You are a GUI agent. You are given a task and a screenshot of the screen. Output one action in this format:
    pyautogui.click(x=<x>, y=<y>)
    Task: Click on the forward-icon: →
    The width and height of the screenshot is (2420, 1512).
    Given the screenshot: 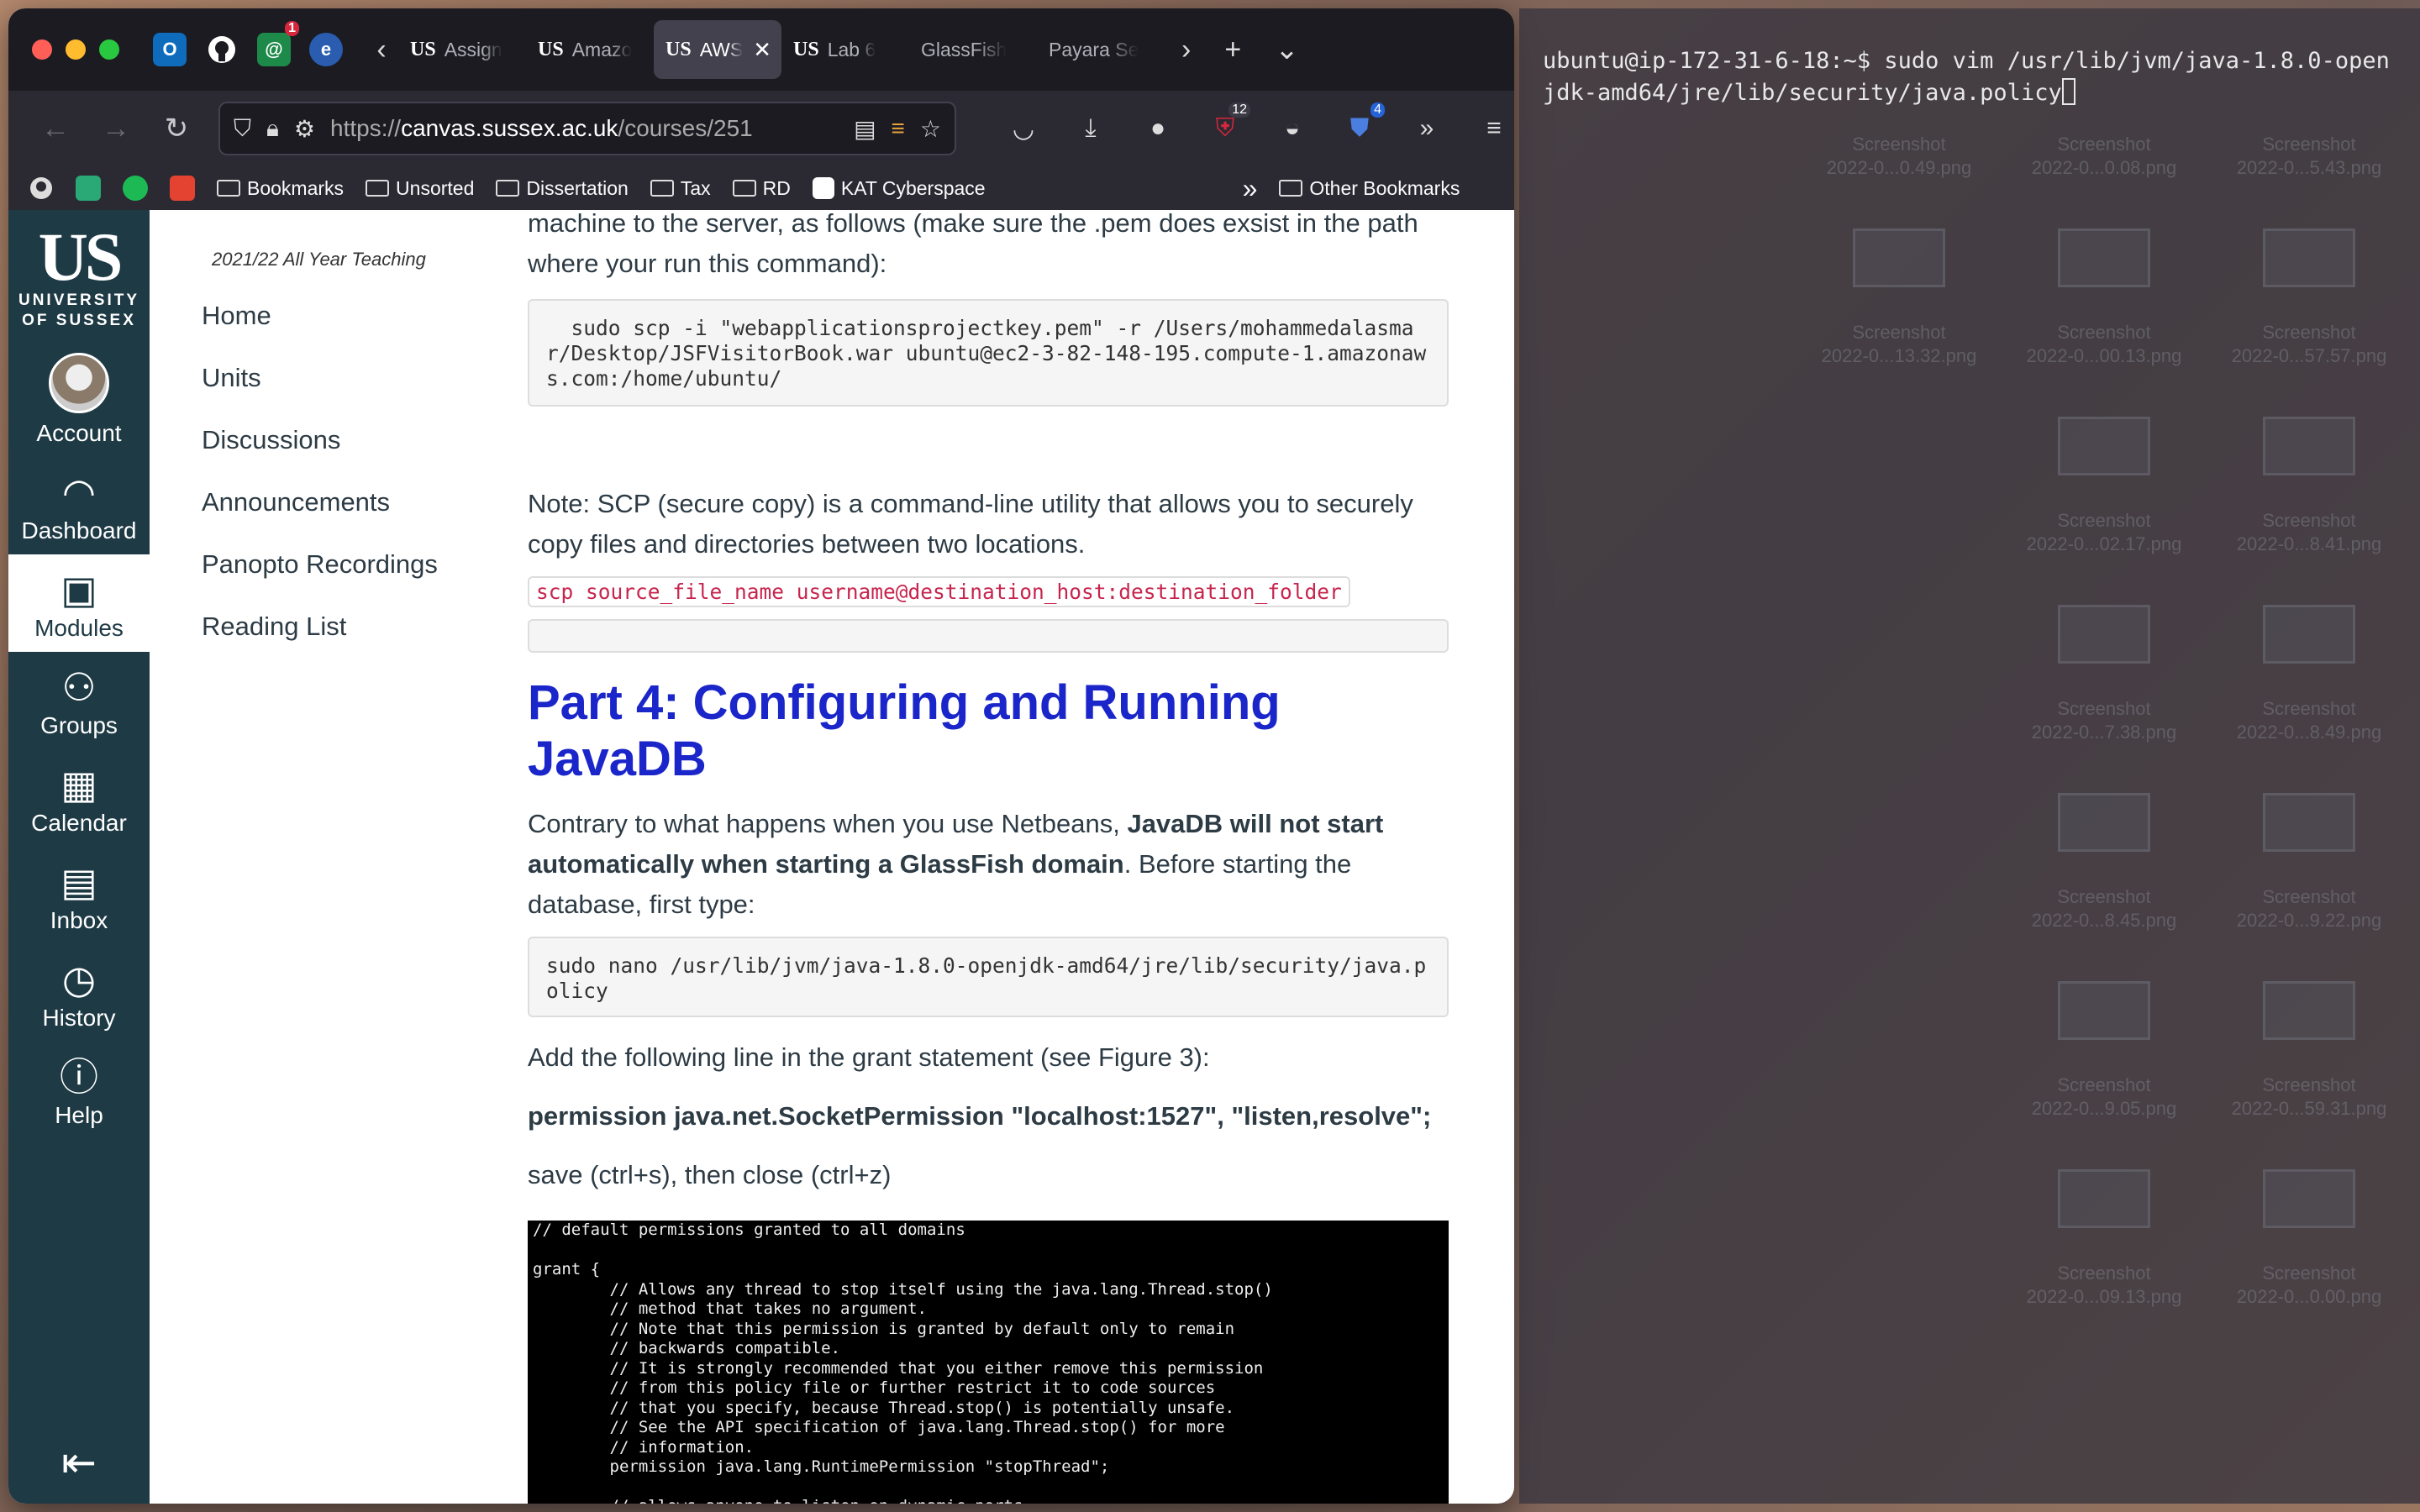 What is the action you would take?
    pyautogui.click(x=116, y=129)
    